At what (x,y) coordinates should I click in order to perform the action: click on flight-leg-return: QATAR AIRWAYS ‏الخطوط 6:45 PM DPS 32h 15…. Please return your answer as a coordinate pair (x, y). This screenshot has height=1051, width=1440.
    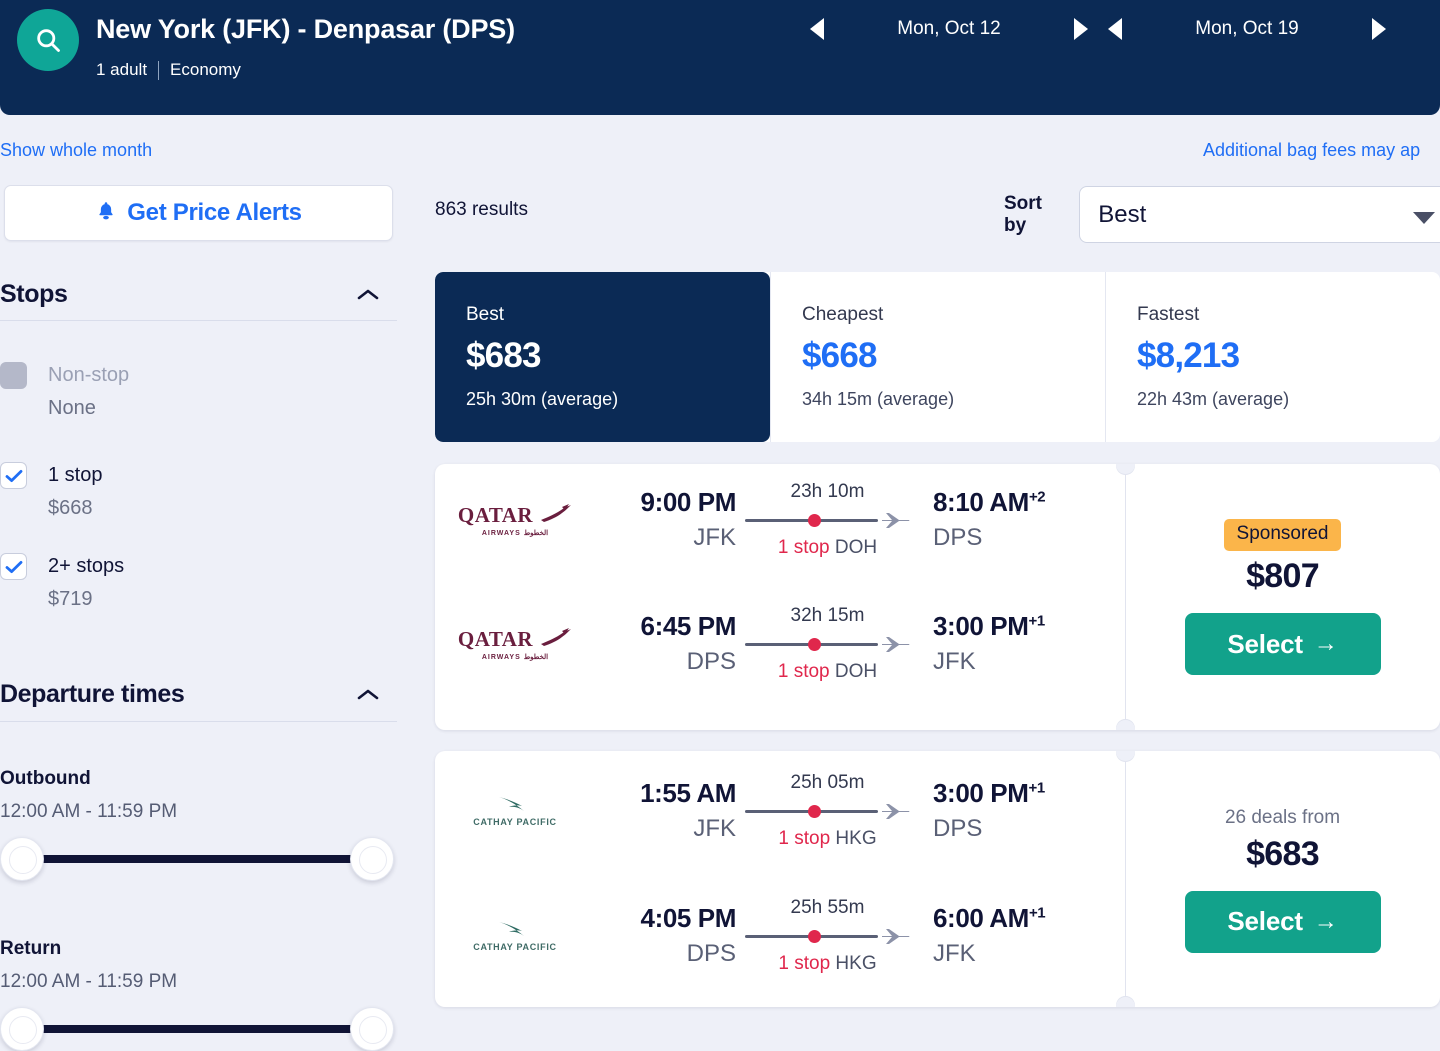
    Looking at the image, I should click on (780, 643).